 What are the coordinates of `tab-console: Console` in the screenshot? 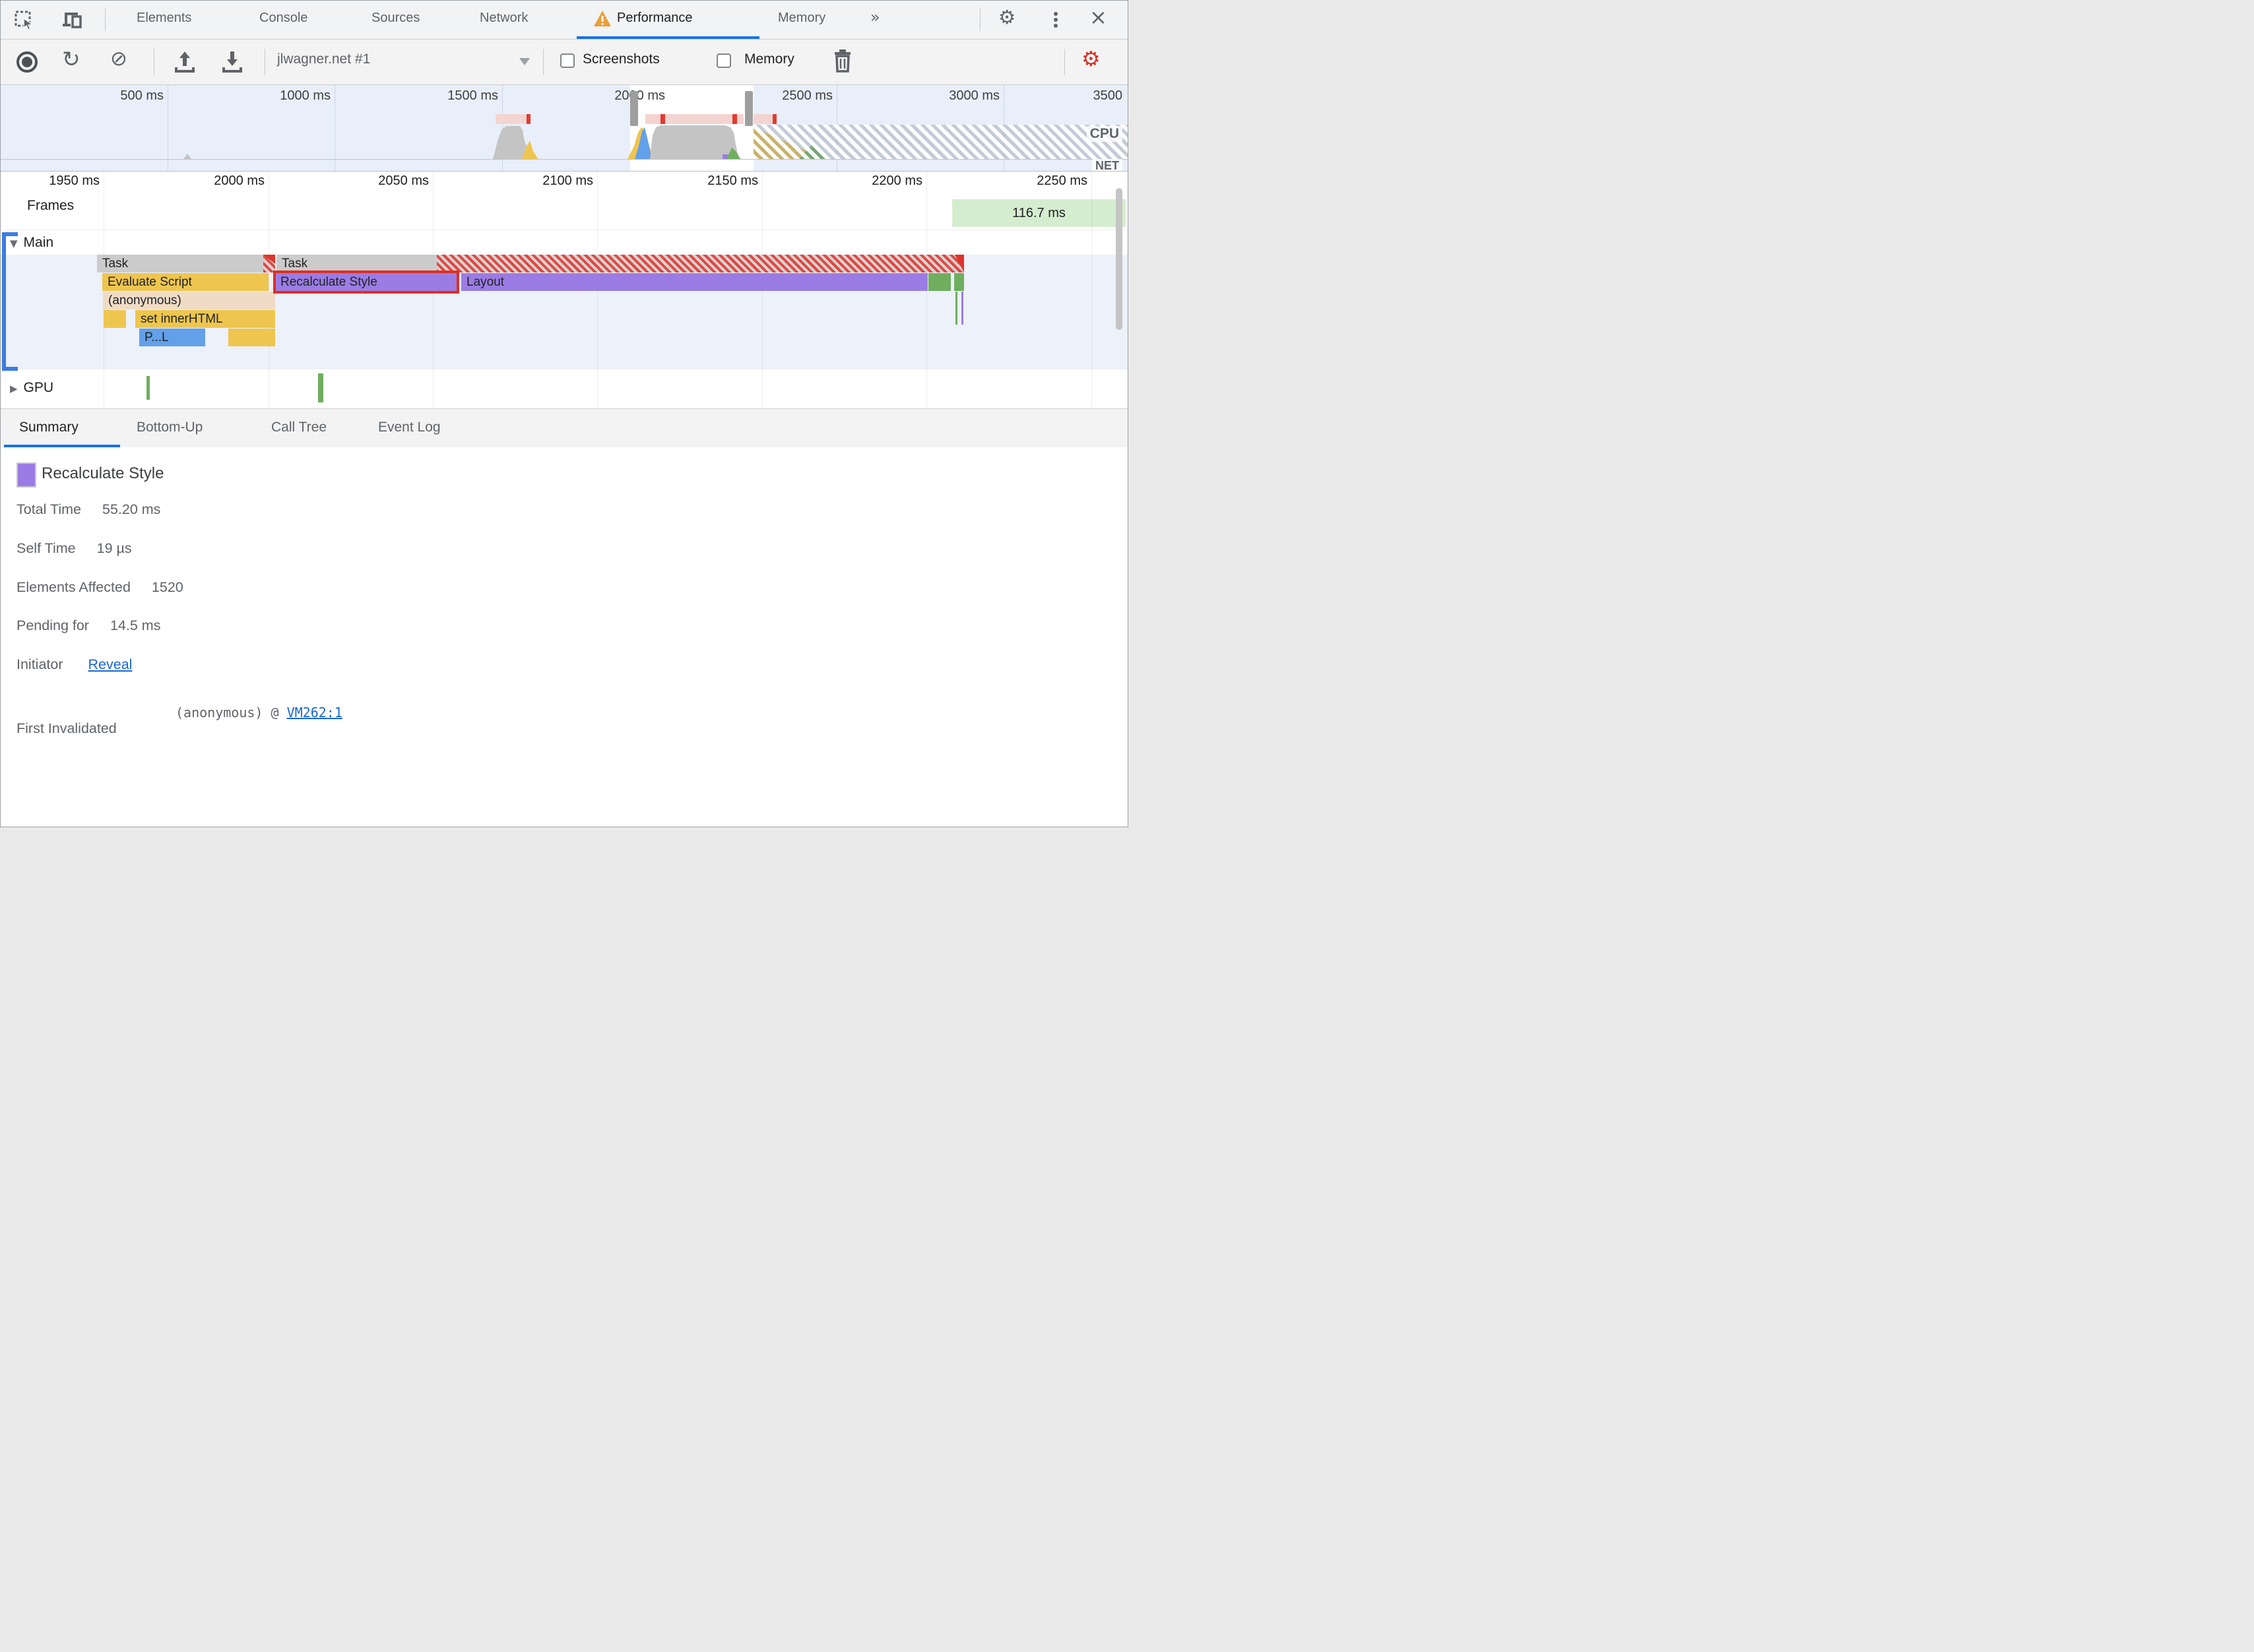 It's located at (283, 18).